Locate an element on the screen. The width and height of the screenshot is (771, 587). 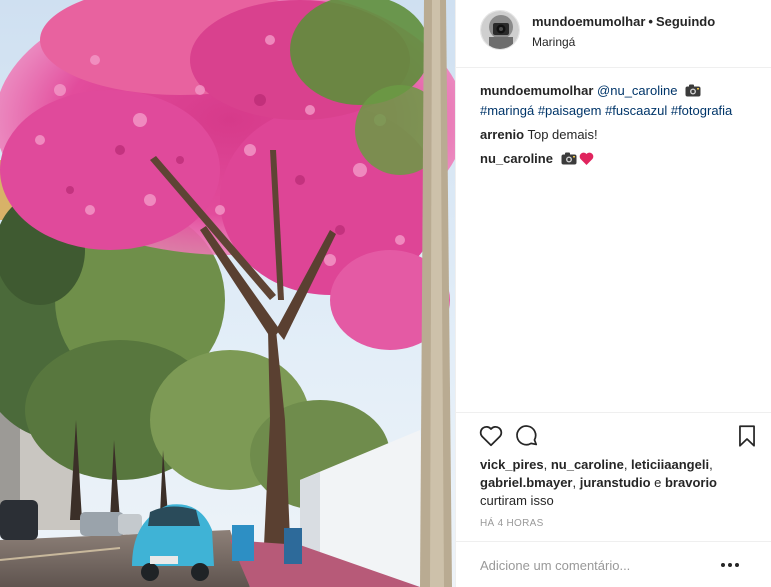
header-line: mundoemumolhar • Seguindo is located at coordinates (623, 21).